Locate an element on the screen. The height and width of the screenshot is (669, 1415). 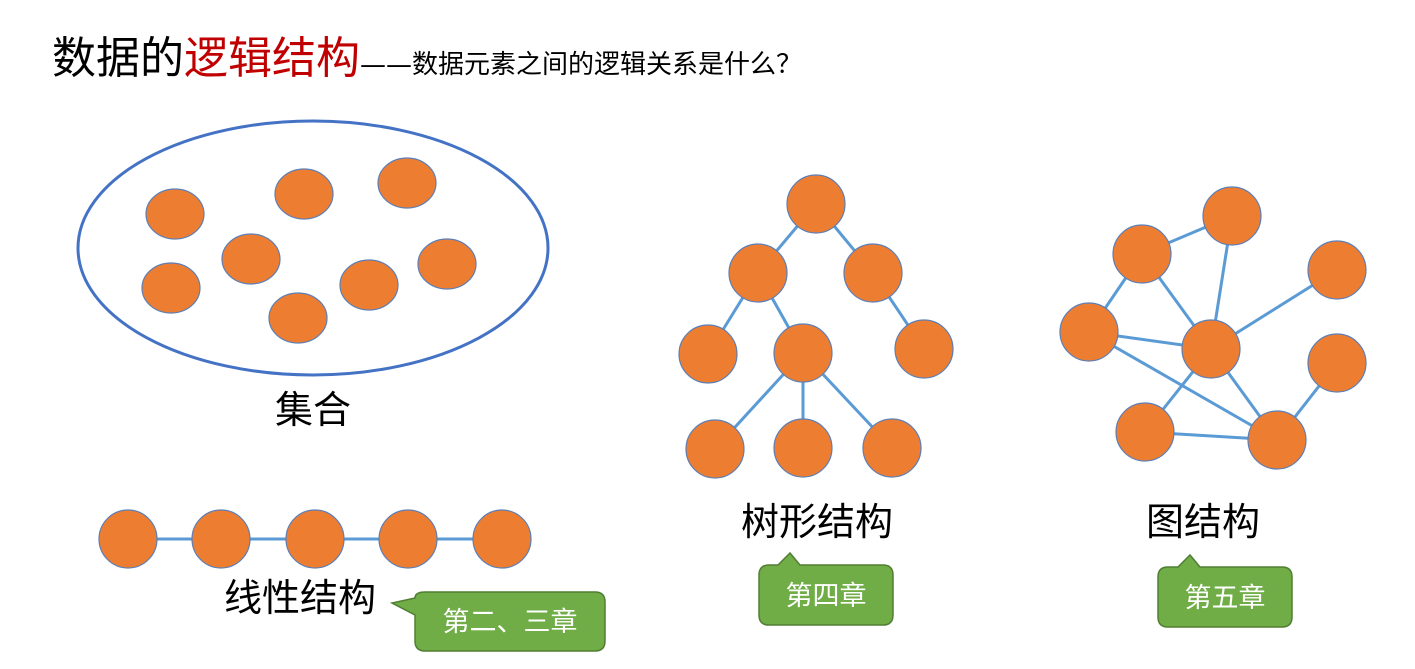
tree-chapter-callout: 第四章 is located at coordinates (826, 588).